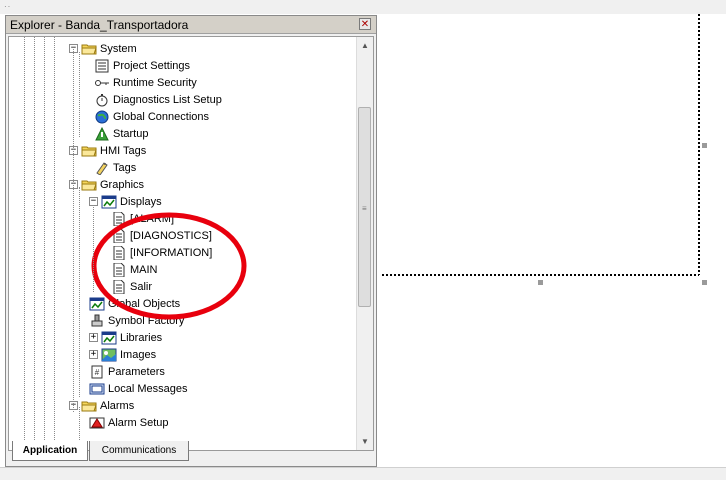 The image size is (726, 480). I want to click on explorer-titlebar: Explorer - Banda_Transportadora ✕, so click(191, 25).